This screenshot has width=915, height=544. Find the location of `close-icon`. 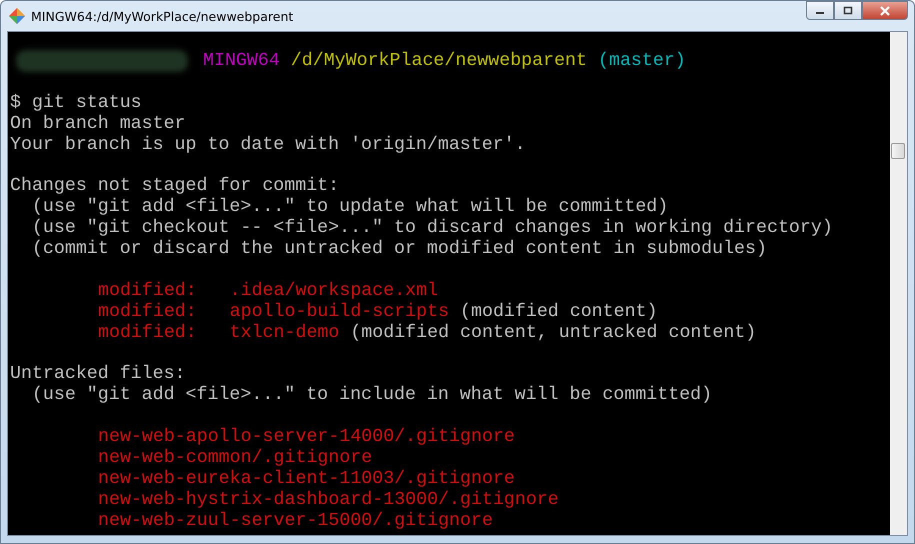

close-icon is located at coordinates (885, 11).